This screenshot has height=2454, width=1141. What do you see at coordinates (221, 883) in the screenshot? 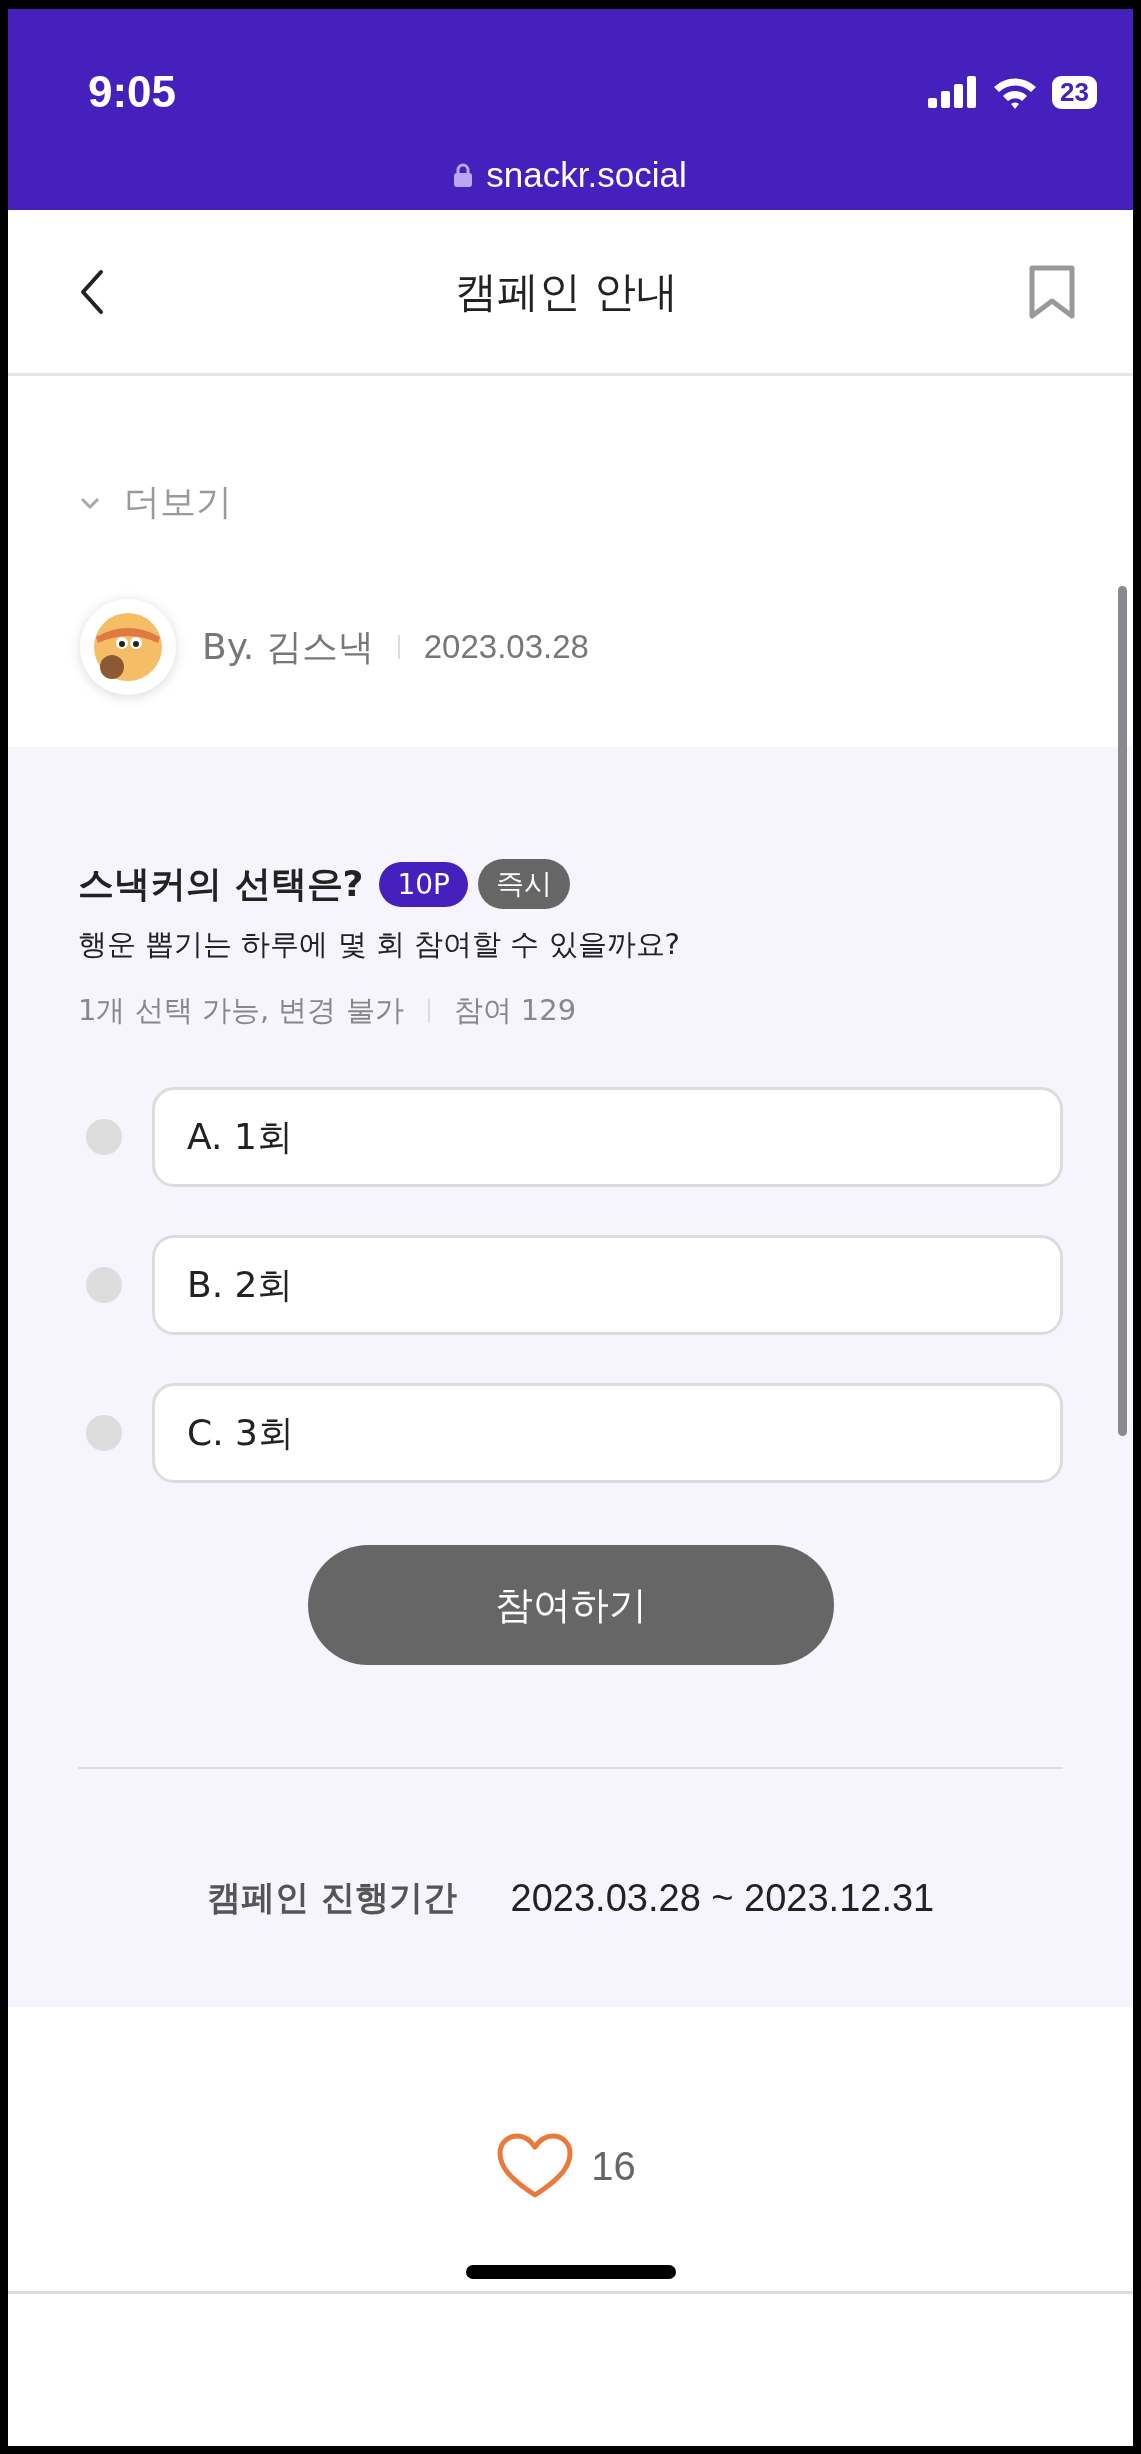
I see `quiz-title: 스낵커의 선택은?` at bounding box center [221, 883].